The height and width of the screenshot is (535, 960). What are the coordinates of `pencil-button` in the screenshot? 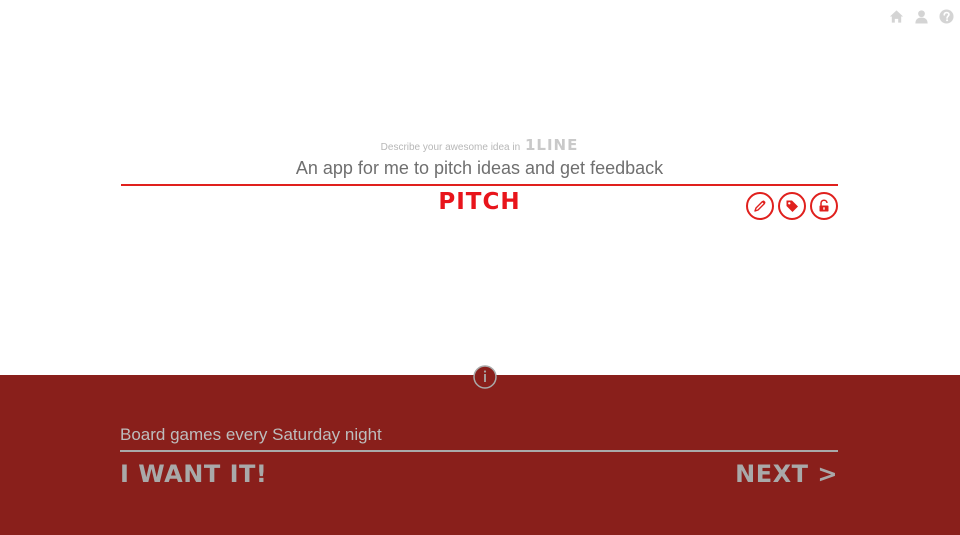 It's located at (760, 206).